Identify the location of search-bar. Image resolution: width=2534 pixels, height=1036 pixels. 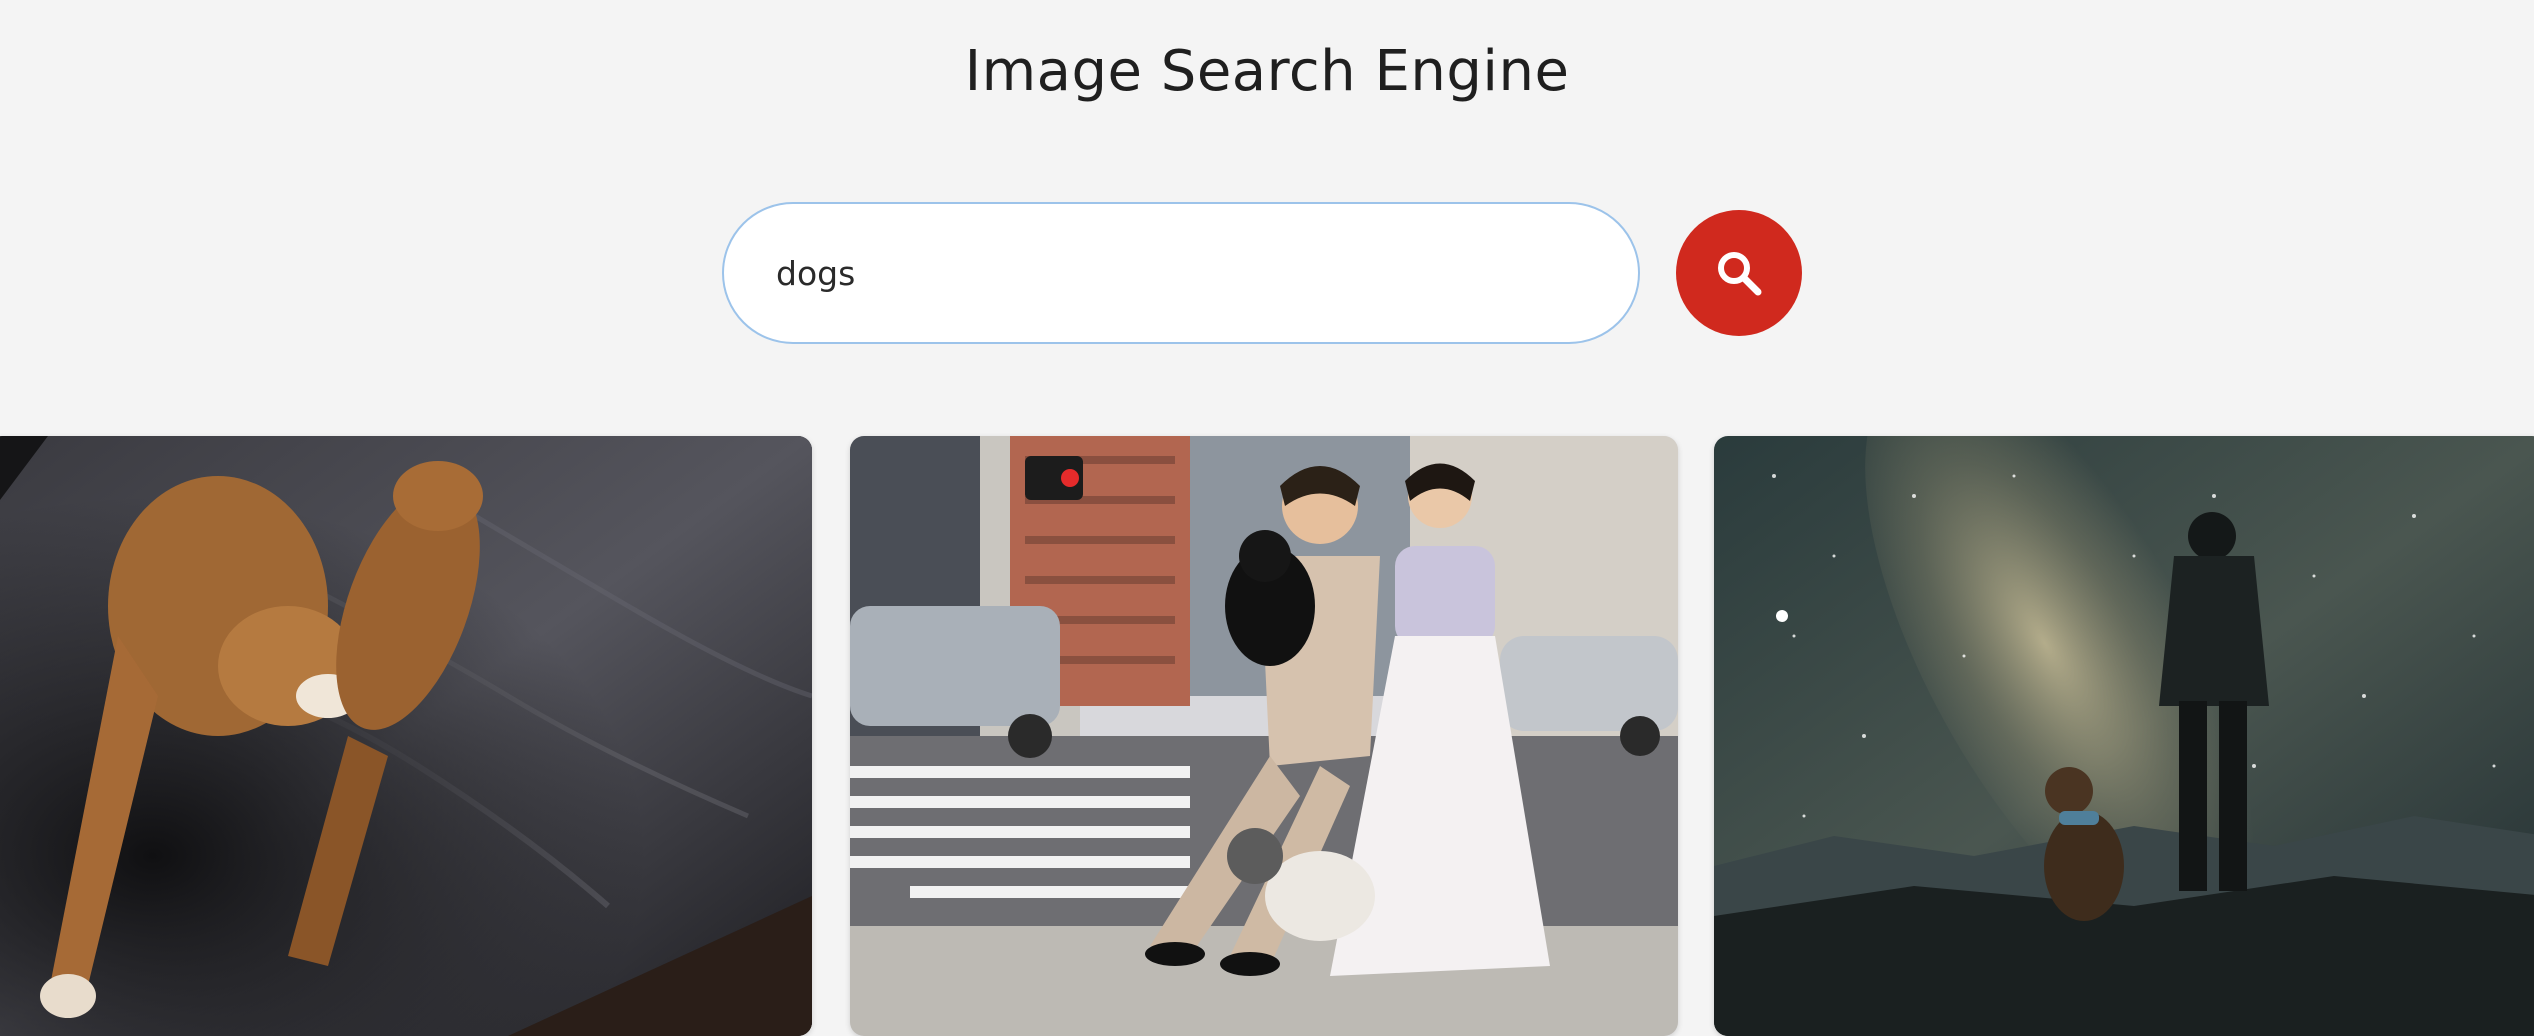
(1262, 273).